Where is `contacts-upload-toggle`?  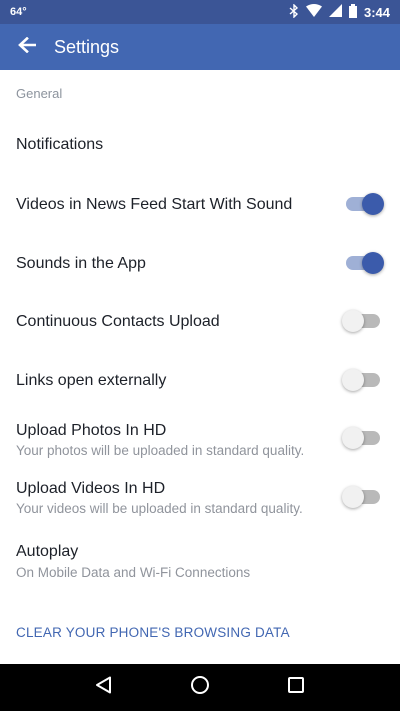 contacts-upload-toggle is located at coordinates (362, 321).